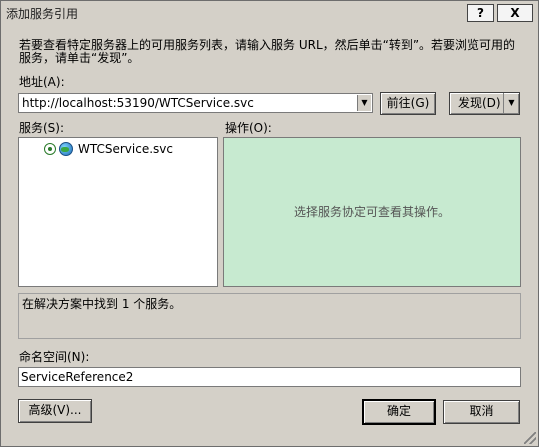 This screenshot has height=447, width=539. What do you see at coordinates (125, 149) in the screenshot?
I see `tree-item-label: WTCService.svc` at bounding box center [125, 149].